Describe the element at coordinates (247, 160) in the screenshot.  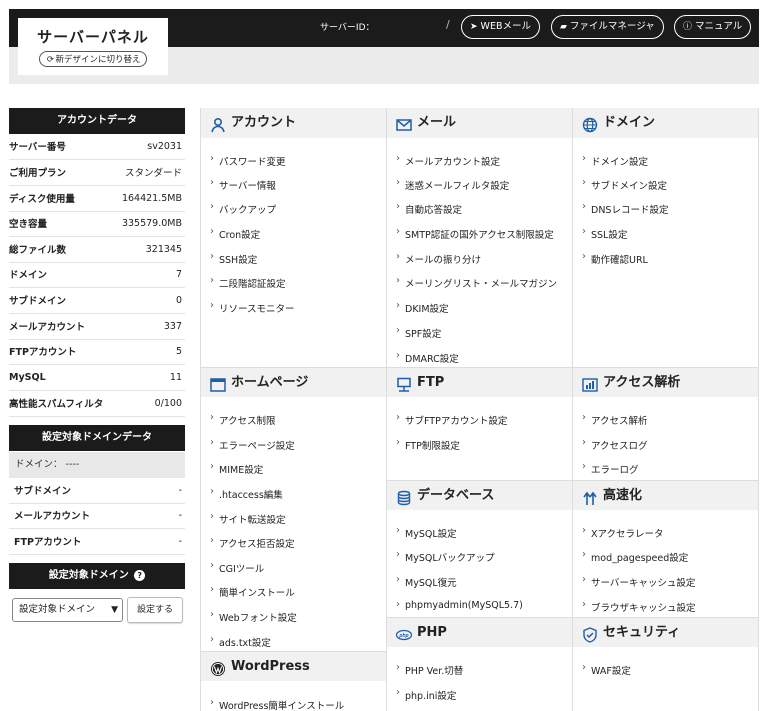
I see `menu-link-account: パスワード変更` at that location.